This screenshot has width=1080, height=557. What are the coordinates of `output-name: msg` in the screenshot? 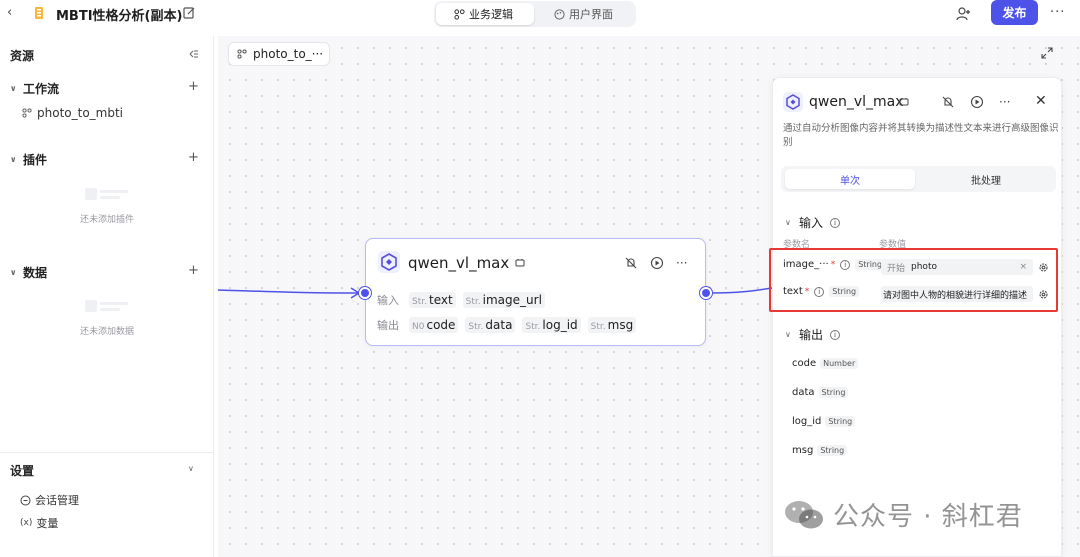 It's located at (803, 450).